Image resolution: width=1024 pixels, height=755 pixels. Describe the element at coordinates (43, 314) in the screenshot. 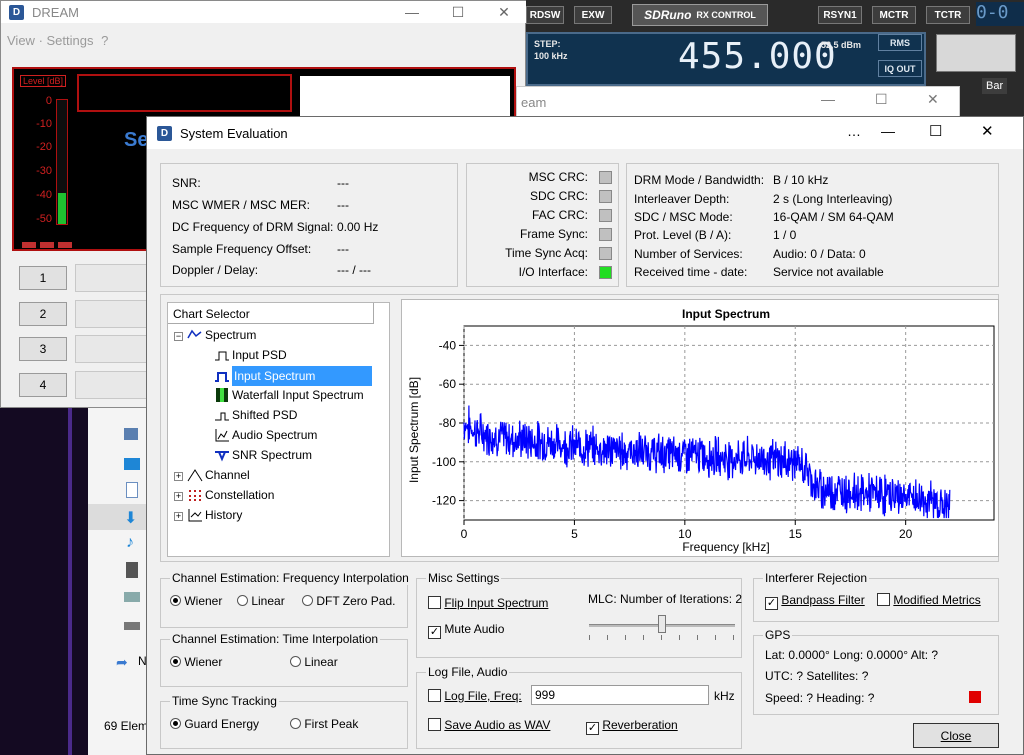

I see `service-button-2: 2` at that location.